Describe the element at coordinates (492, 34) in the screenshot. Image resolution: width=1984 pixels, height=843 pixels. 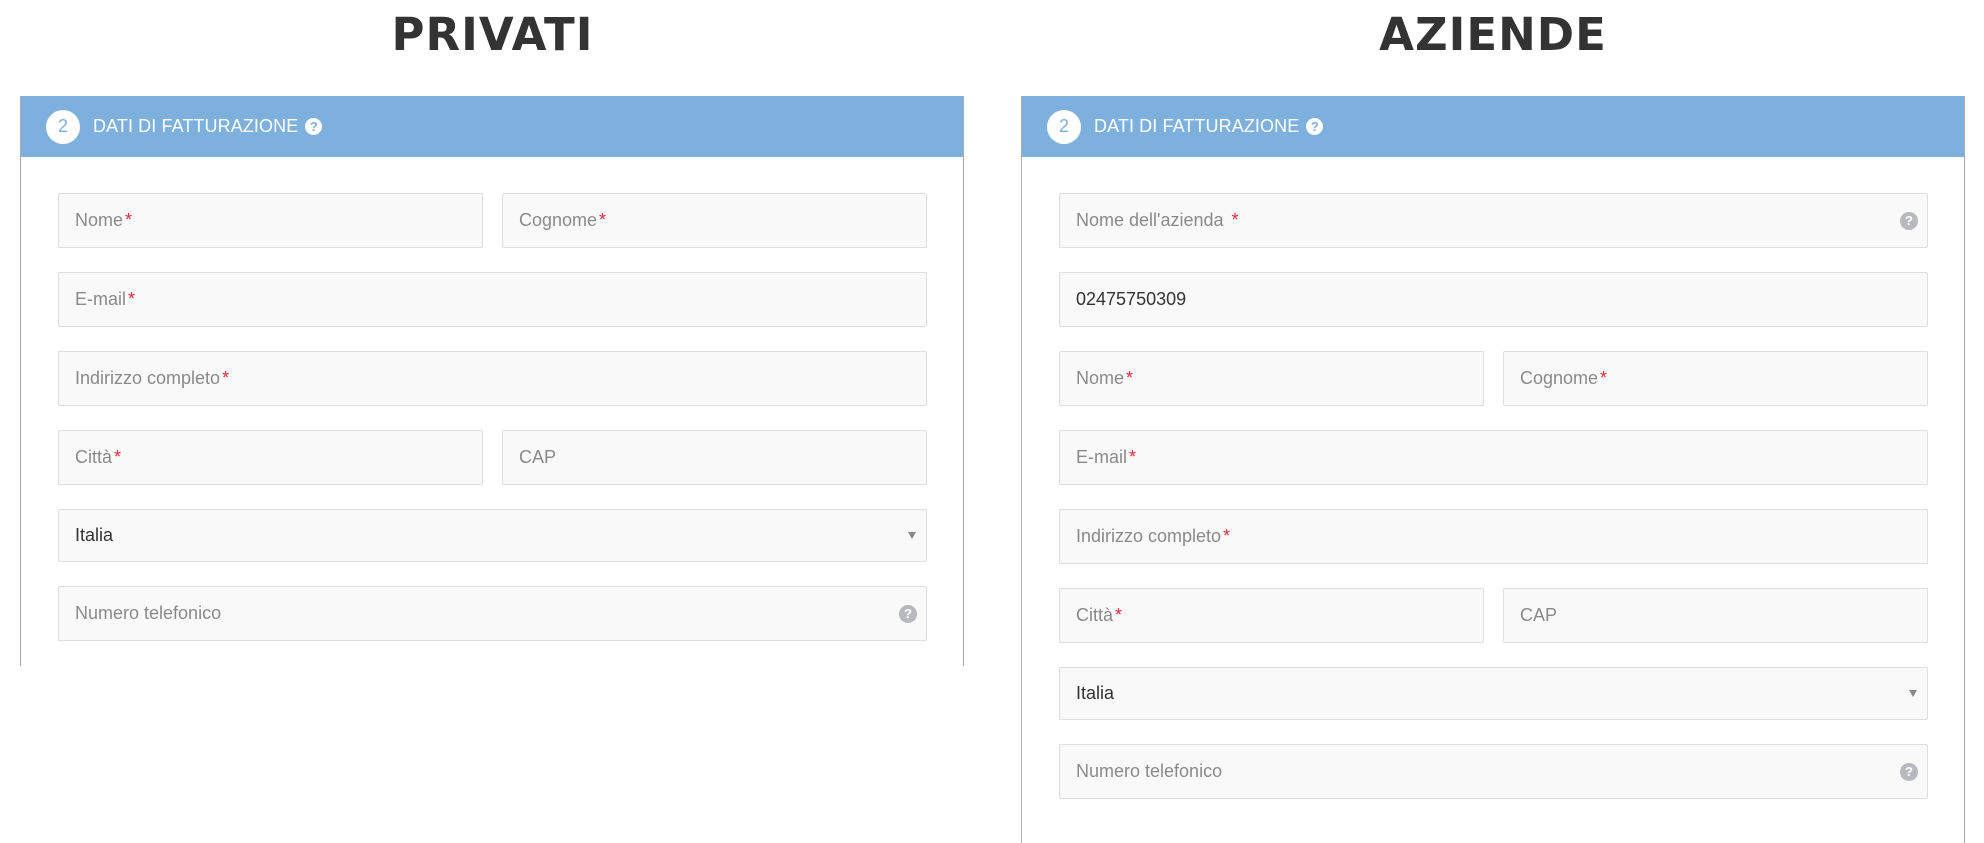
I see `privati-title: PRIVATI` at that location.